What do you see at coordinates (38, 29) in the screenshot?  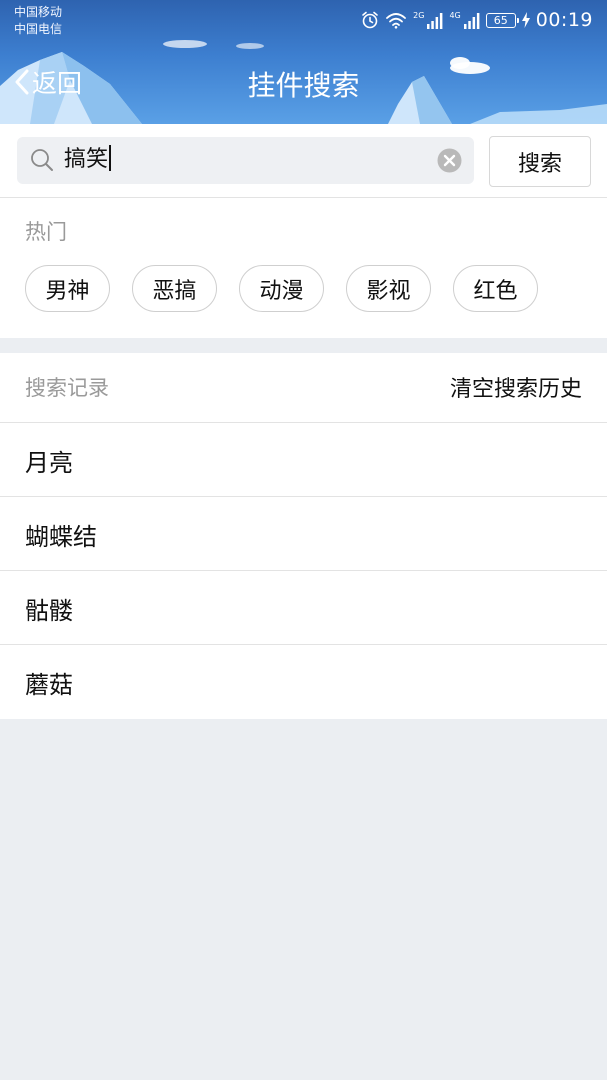 I see `carrier-2: 中国电信` at bounding box center [38, 29].